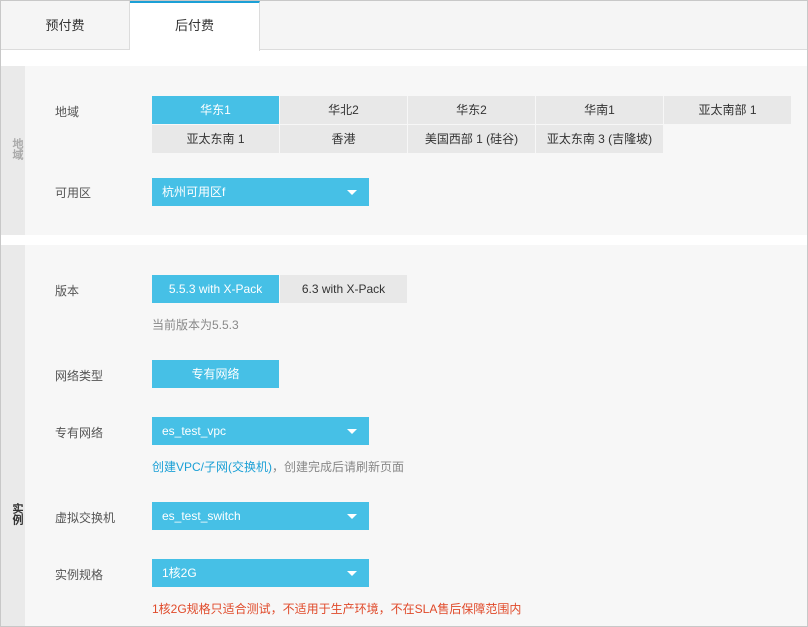 The image size is (808, 627). I want to click on region-label: 地域, so click(67, 112).